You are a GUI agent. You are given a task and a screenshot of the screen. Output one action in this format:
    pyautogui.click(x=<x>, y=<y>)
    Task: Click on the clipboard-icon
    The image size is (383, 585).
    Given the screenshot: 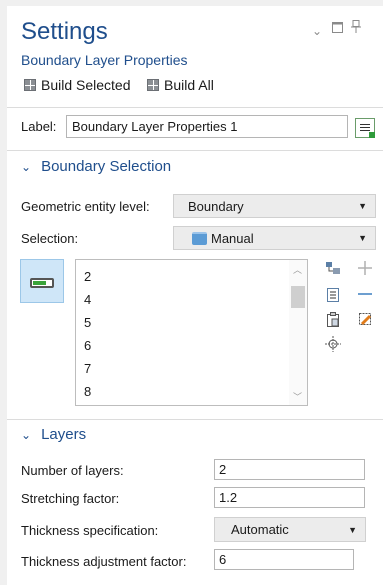 What is the action you would take?
    pyautogui.click(x=333, y=319)
    